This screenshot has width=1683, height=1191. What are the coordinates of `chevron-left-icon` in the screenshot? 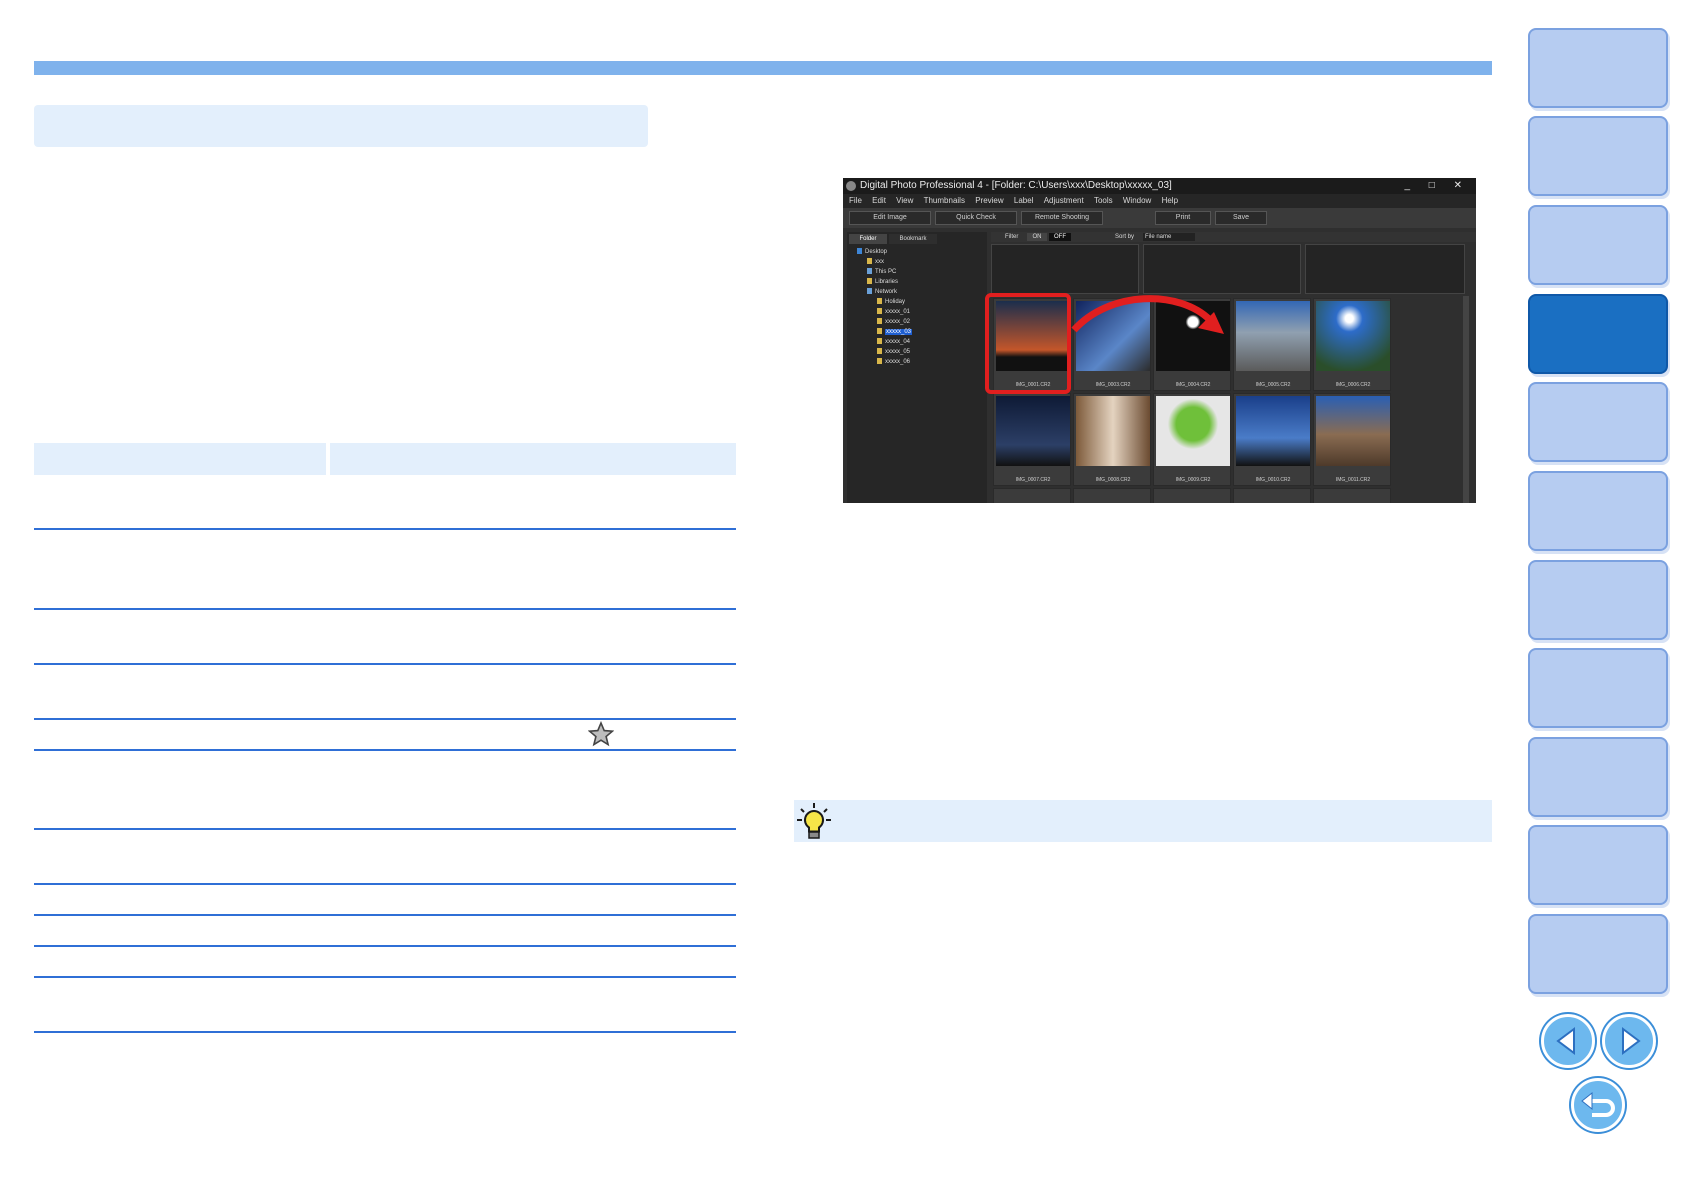 It's located at (1565, 1041).